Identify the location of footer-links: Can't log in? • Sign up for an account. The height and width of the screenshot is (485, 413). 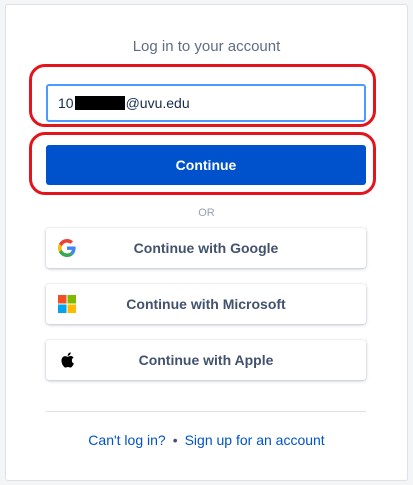
(206, 440).